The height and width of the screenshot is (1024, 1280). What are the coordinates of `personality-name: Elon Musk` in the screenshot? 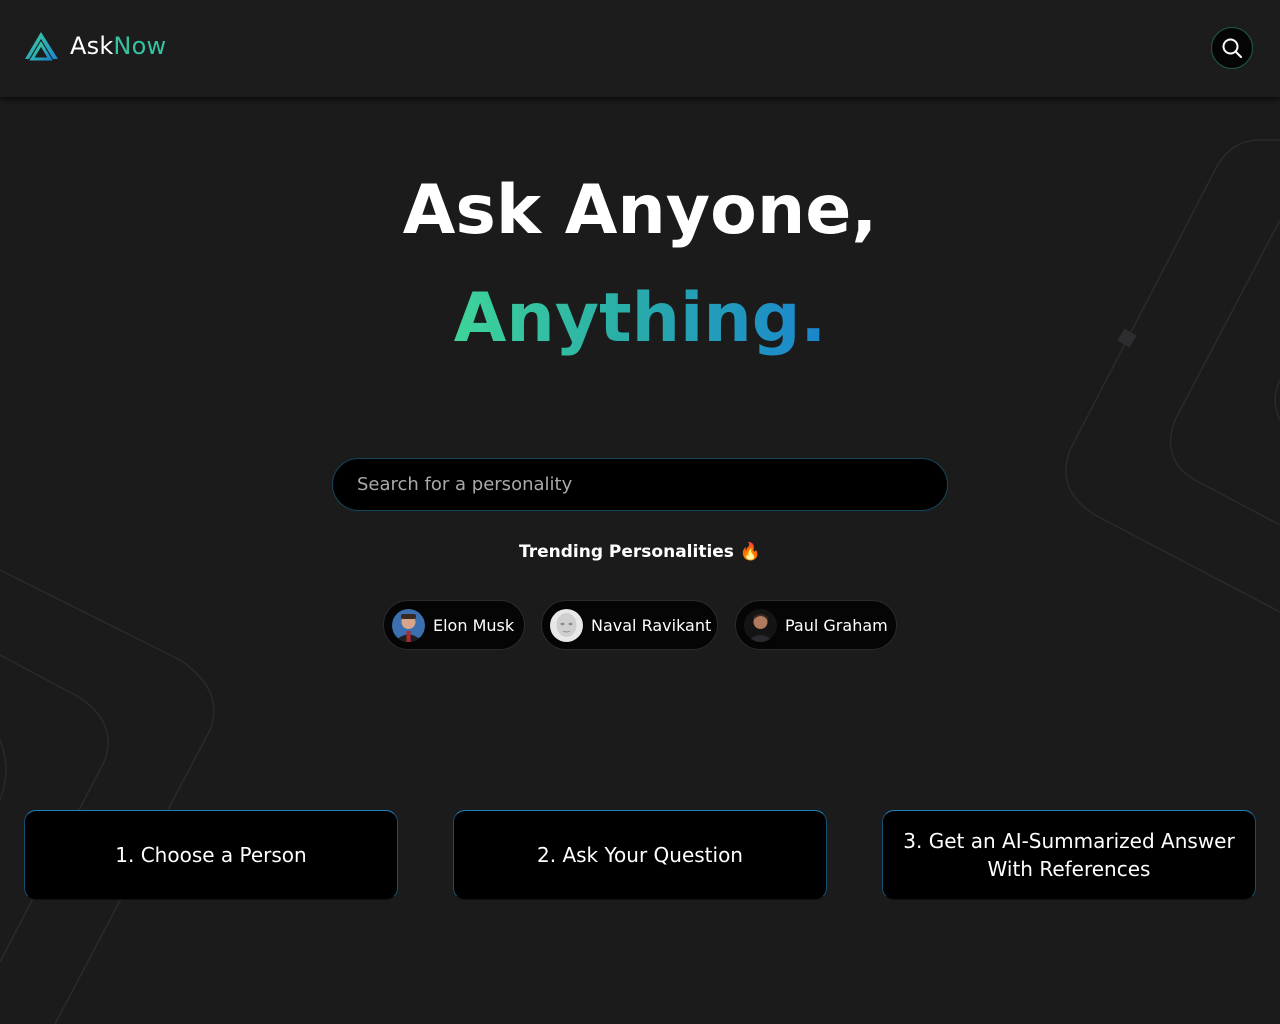 It's located at (474, 625).